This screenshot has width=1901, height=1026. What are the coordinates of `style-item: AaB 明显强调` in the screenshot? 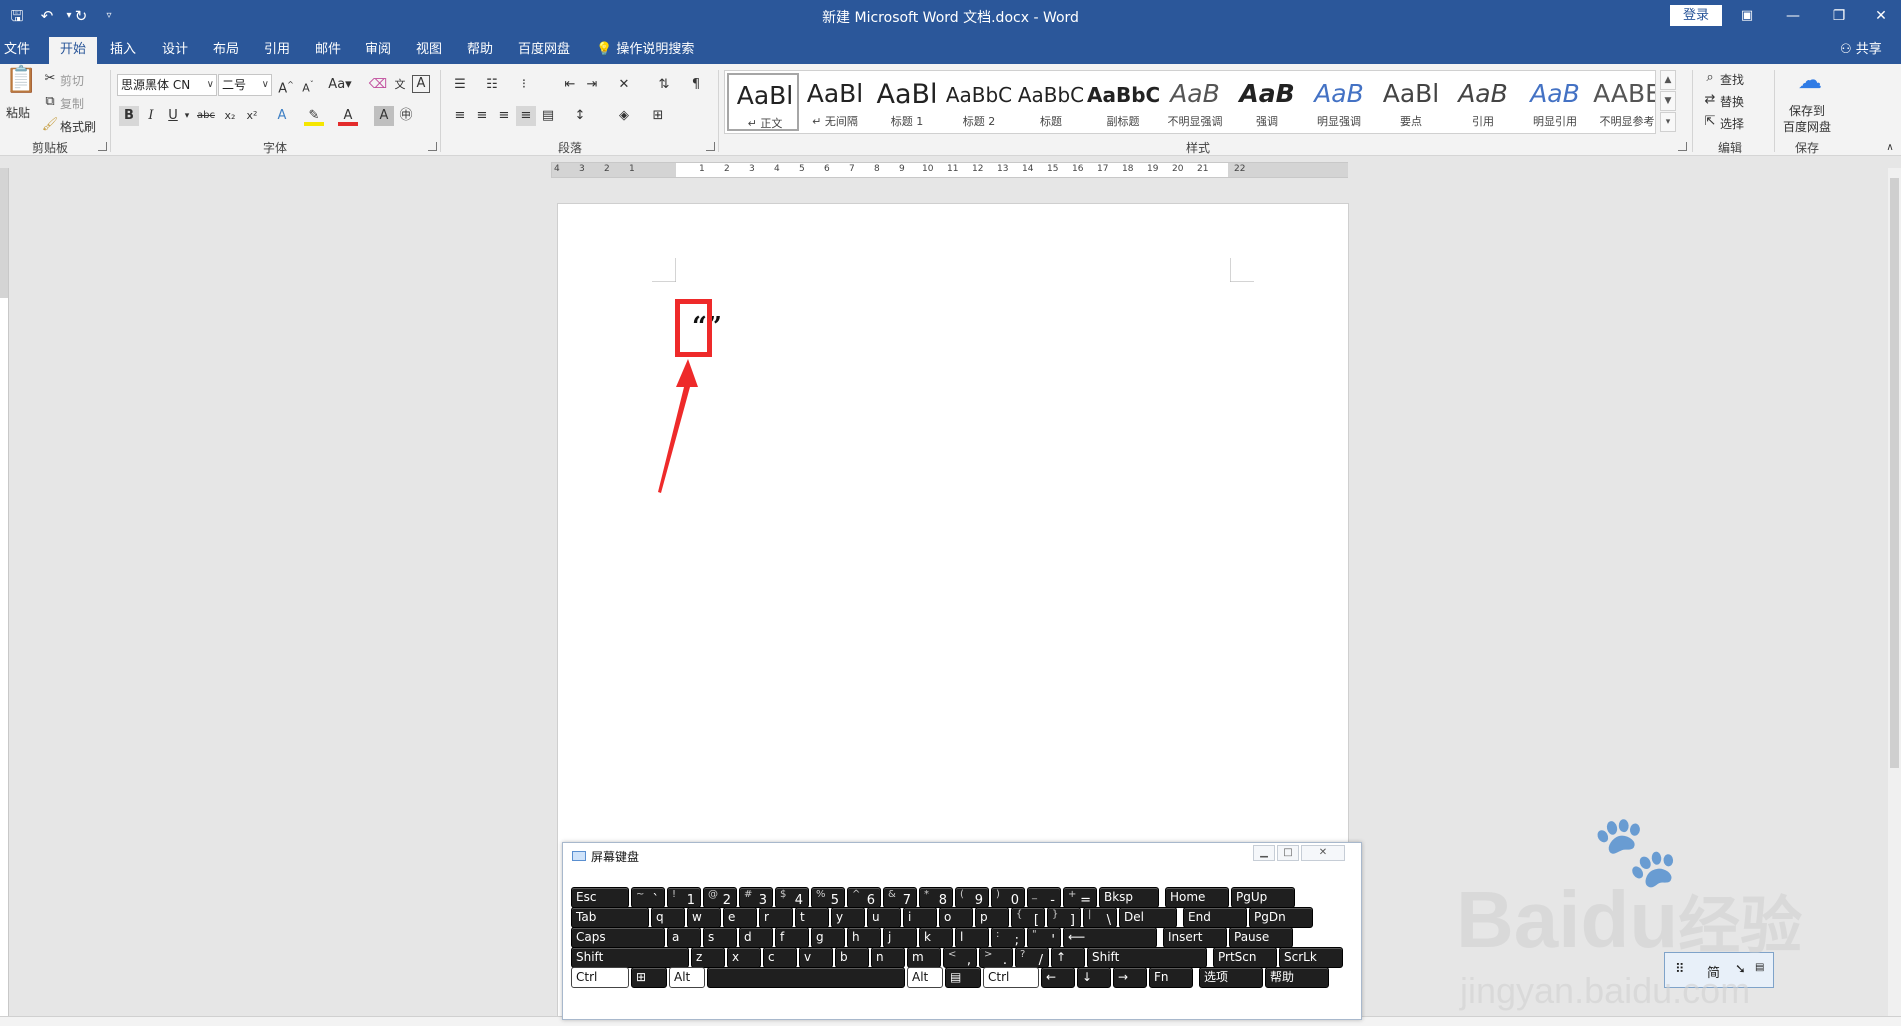 It's located at (1339, 102).